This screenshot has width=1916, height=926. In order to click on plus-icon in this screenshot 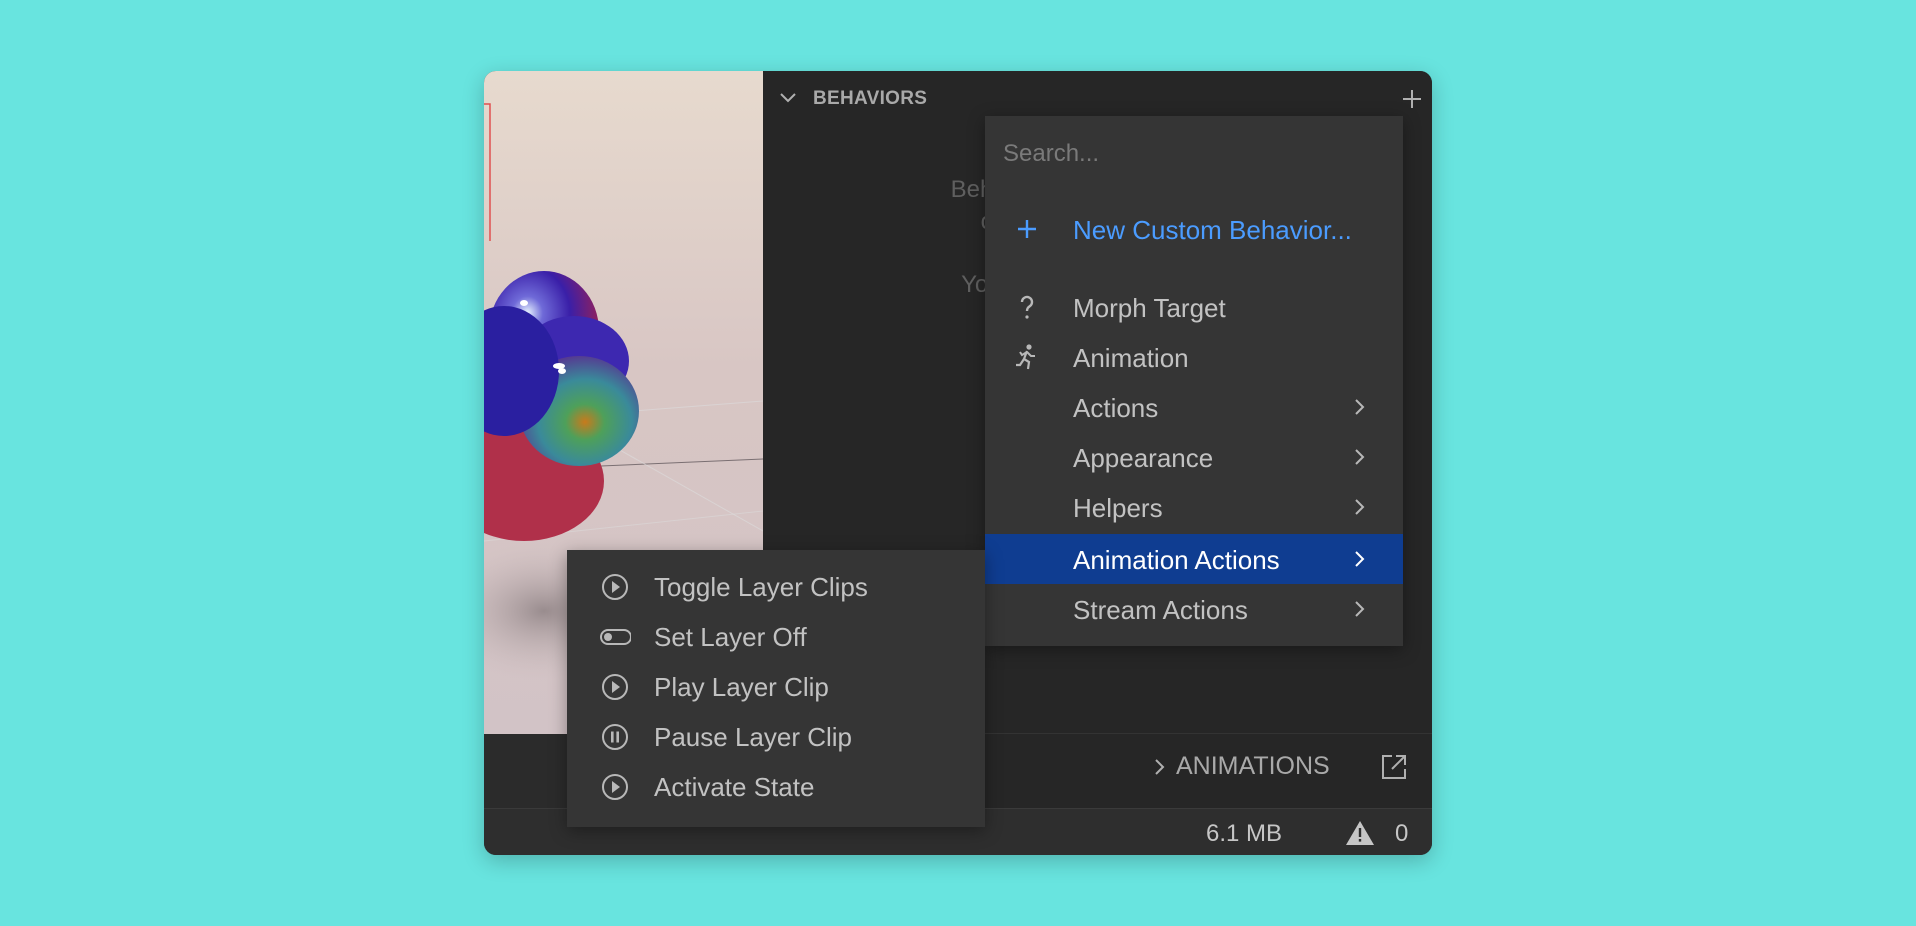, I will do `click(1027, 229)`.